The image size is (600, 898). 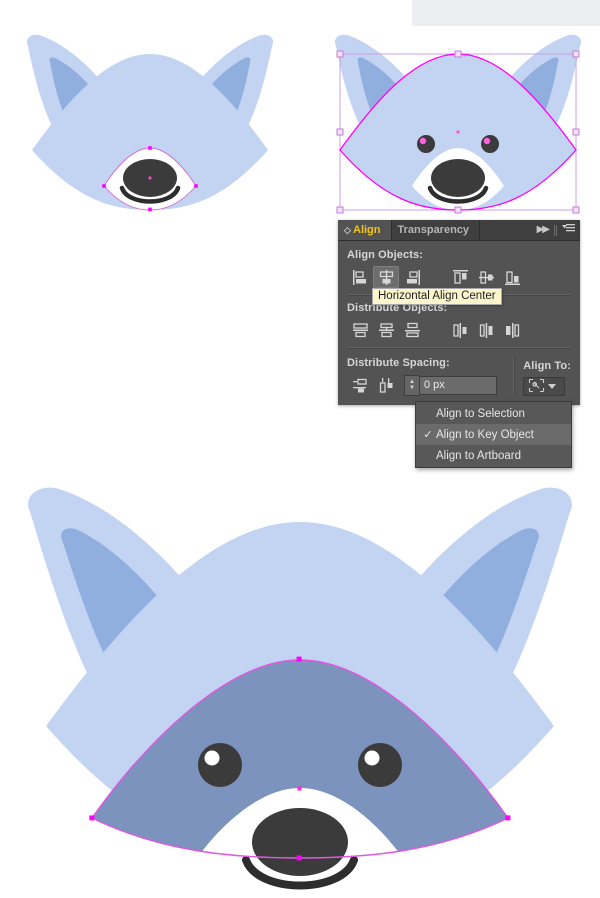 What do you see at coordinates (458, 385) in the screenshot?
I see `distribute-spacing-input` at bounding box center [458, 385].